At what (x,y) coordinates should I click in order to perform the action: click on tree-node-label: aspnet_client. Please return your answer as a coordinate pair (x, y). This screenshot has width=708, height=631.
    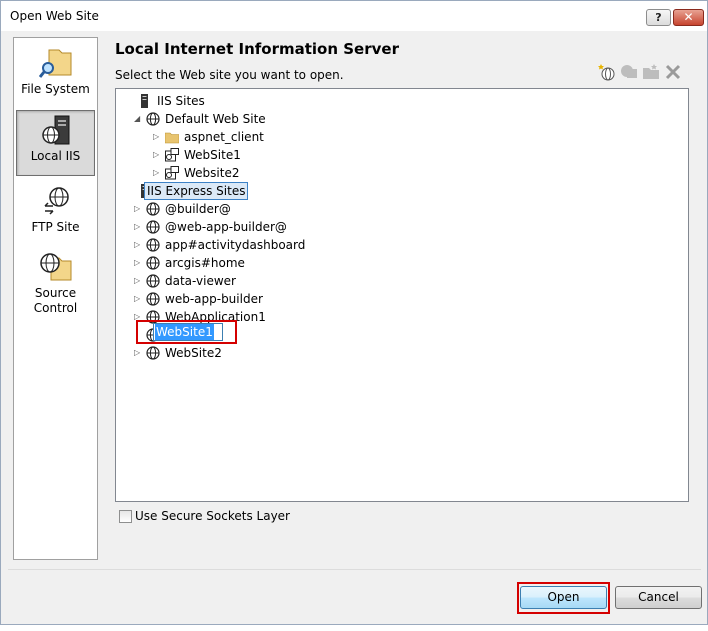
    Looking at the image, I should click on (224, 137).